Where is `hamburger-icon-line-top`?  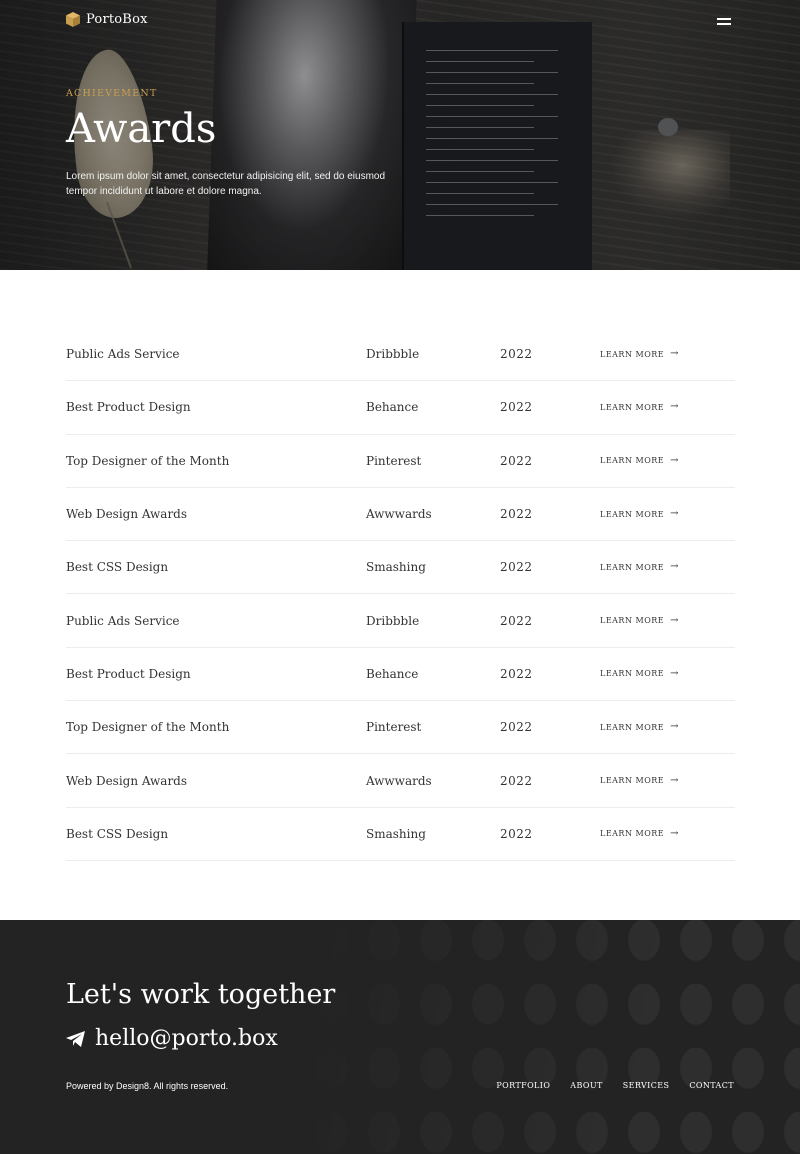 hamburger-icon-line-top is located at coordinates (724, 18).